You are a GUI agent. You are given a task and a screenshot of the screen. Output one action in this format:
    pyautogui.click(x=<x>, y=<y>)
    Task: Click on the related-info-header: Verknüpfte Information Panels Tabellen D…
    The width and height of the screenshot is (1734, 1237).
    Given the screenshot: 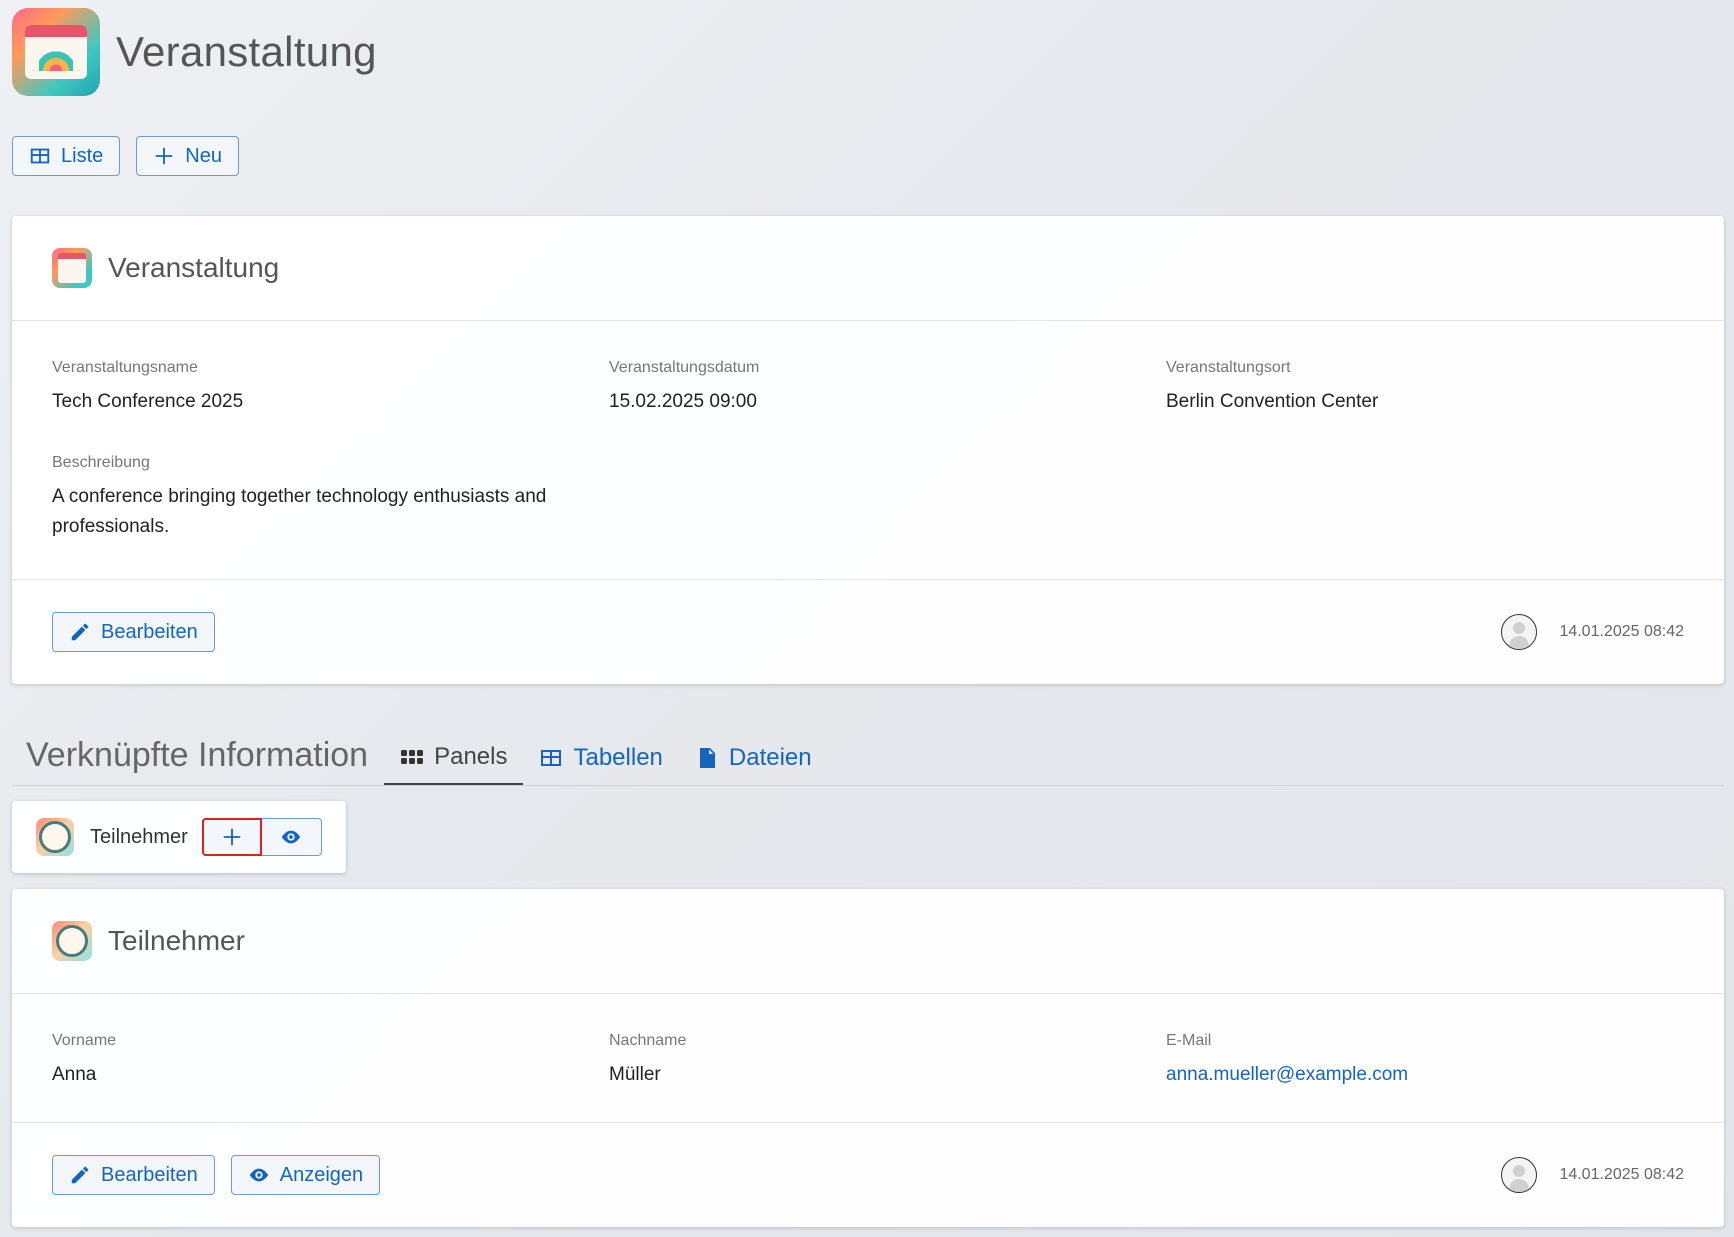 What is the action you would take?
    pyautogui.click(x=868, y=759)
    